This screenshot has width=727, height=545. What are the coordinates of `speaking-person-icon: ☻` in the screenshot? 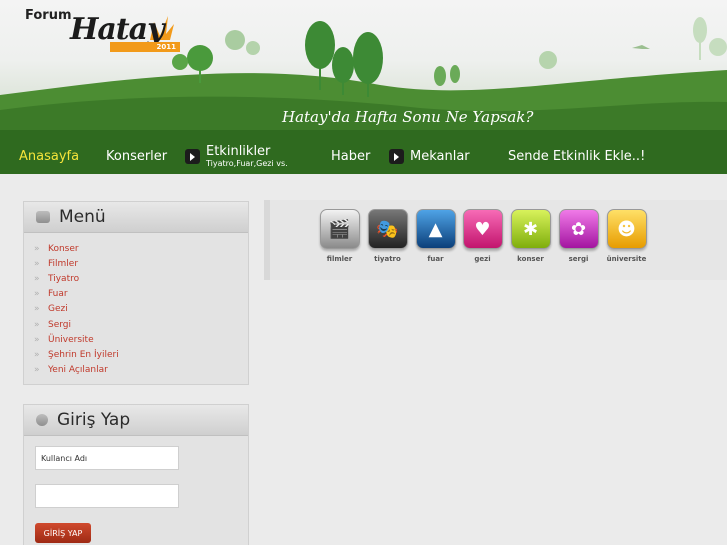 It's located at (626, 229).